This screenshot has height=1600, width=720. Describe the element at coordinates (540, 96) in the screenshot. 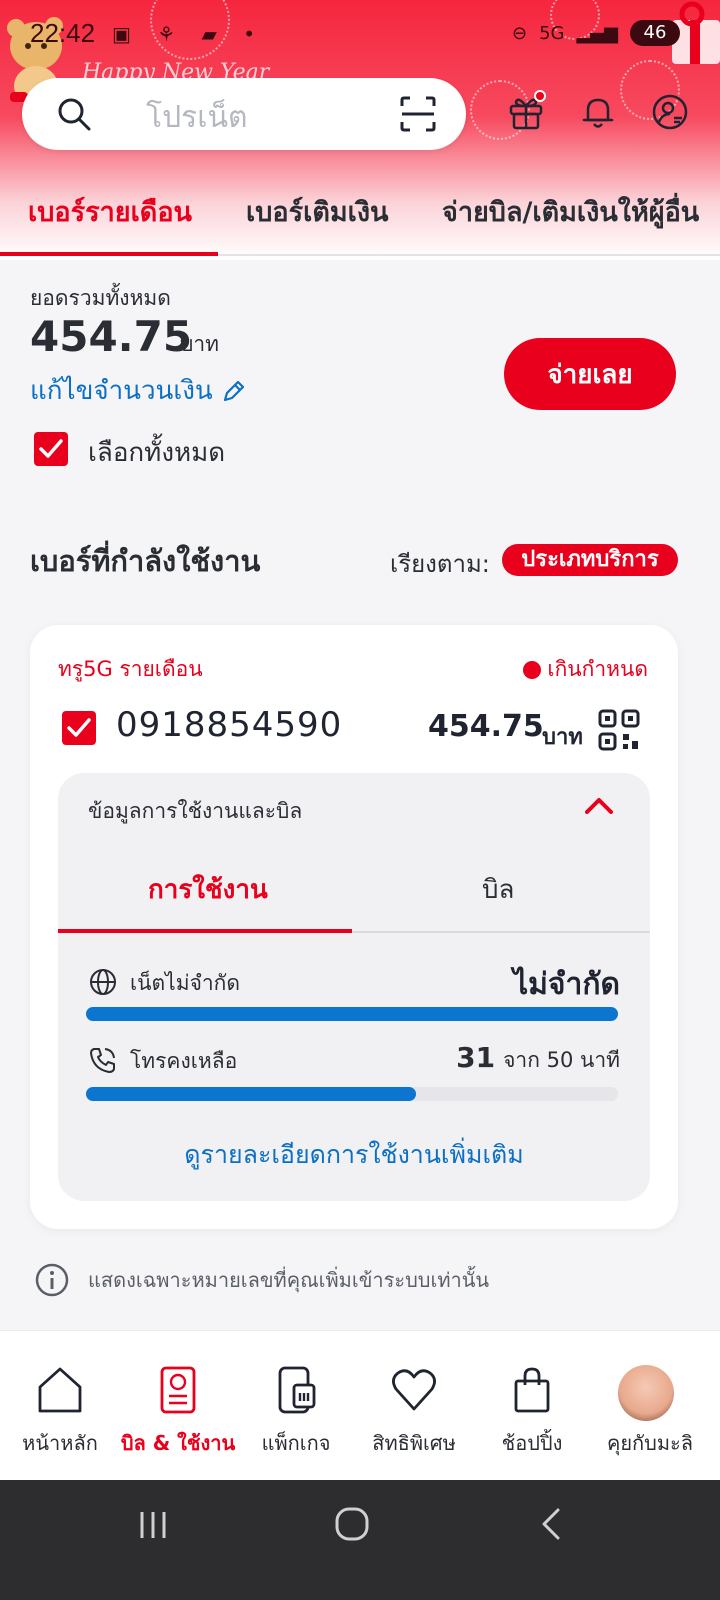

I see `notification-dot` at that location.